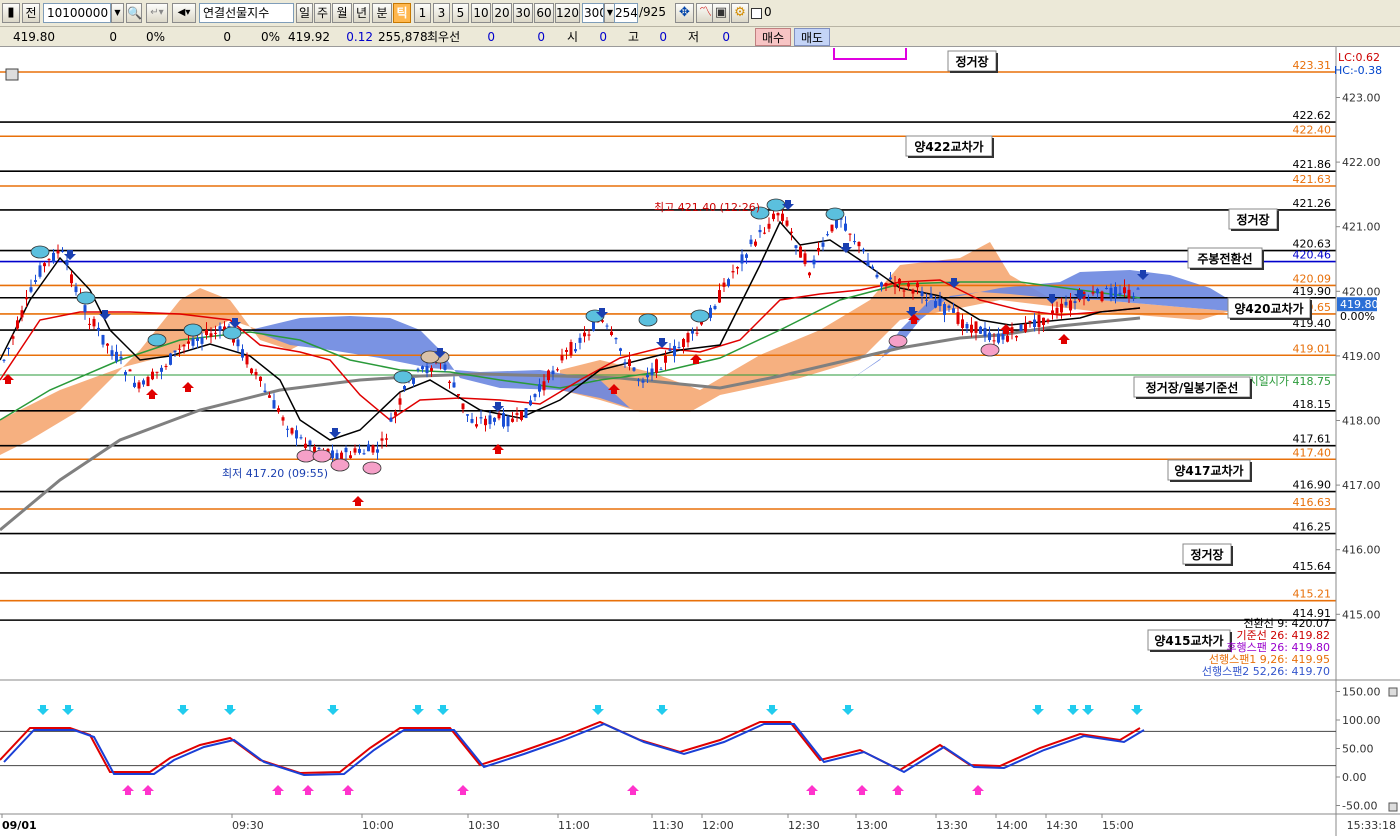 This screenshot has width=1400, height=836. What do you see at coordinates (1312, 203) in the screenshot?
I see `level-label: 421.26` at bounding box center [1312, 203].